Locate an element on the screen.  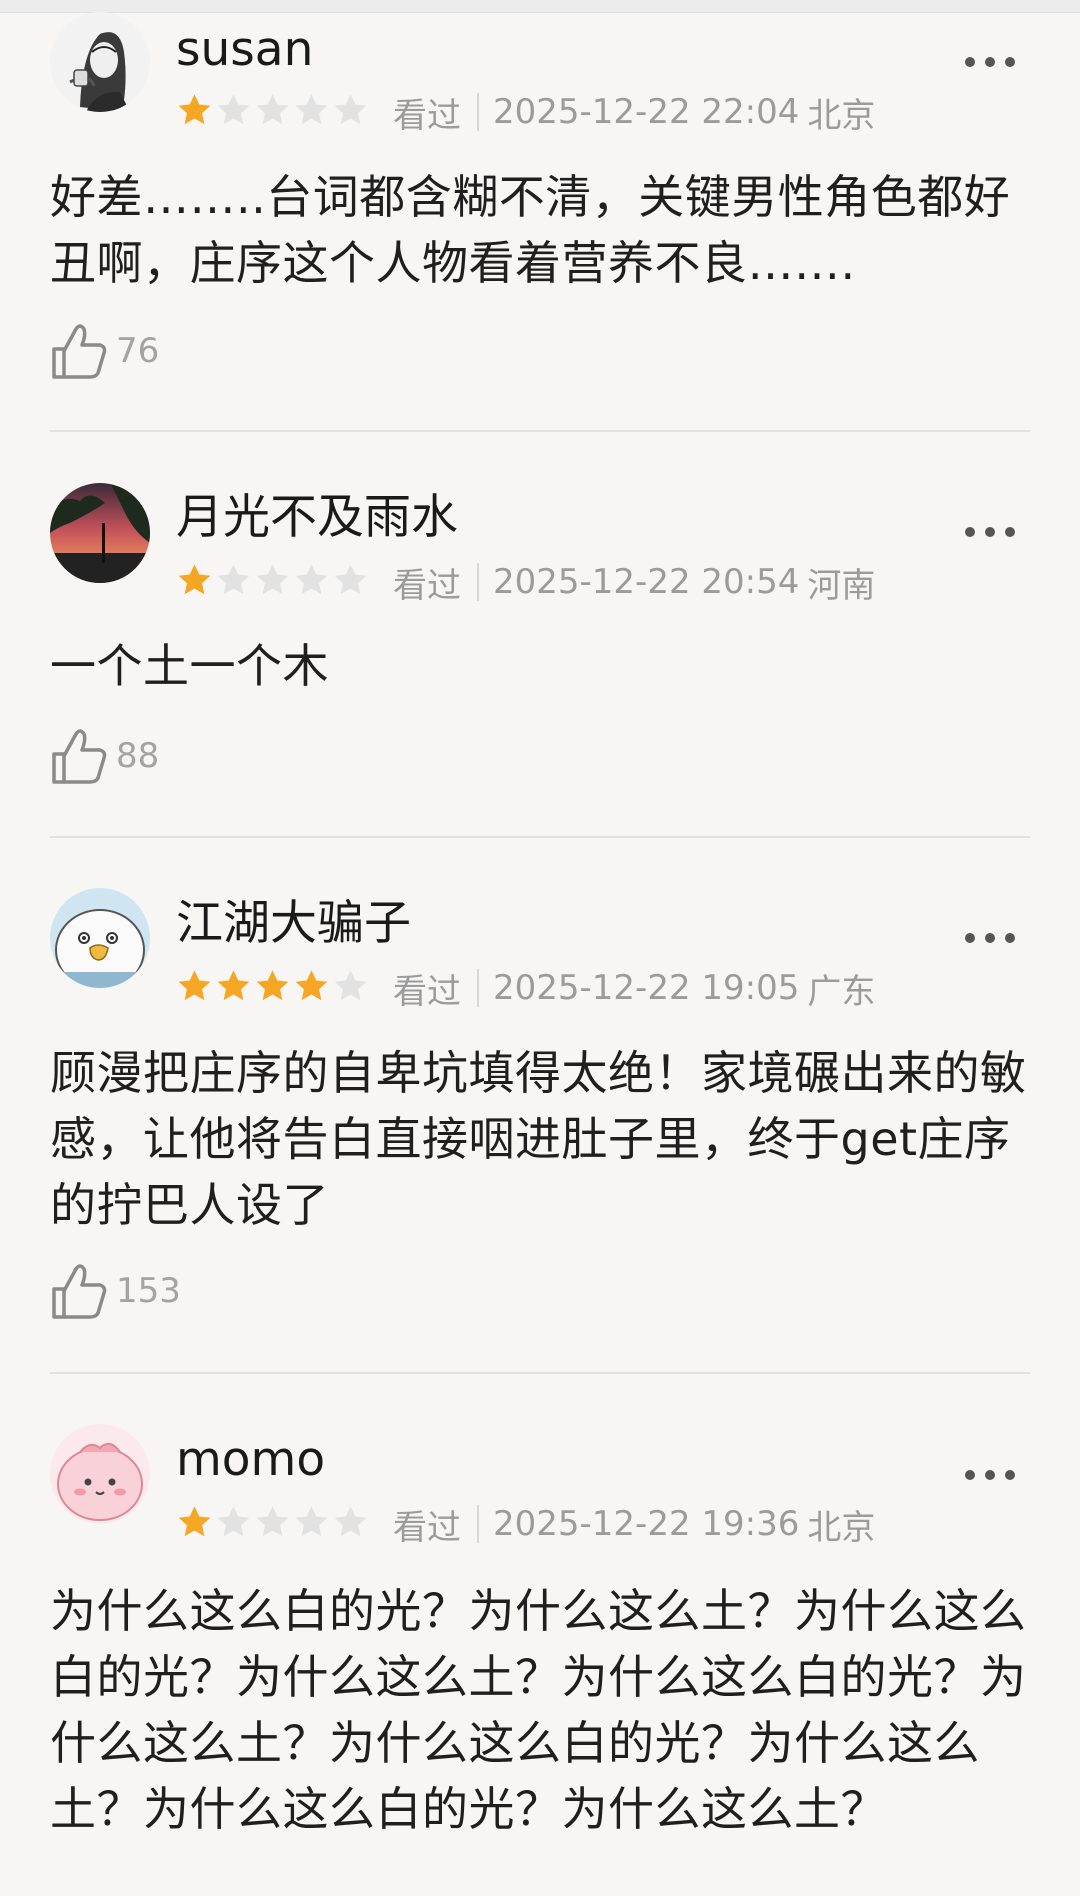
review-datetime: 2025-12-22 20:54 is located at coordinates (646, 582).